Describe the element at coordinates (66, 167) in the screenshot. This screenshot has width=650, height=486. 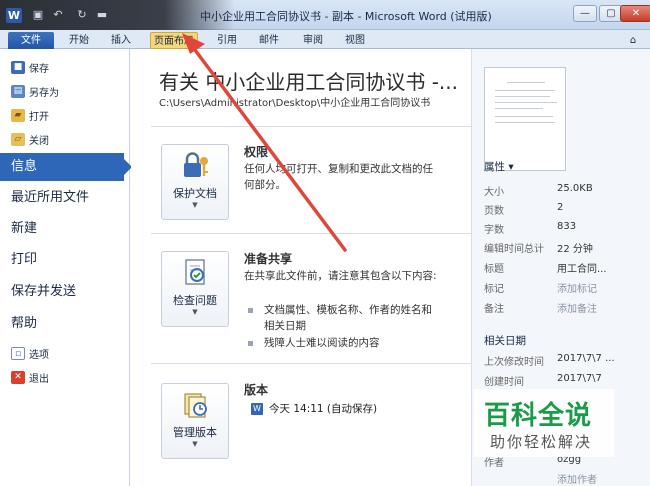
I see `nav-info: 信息` at that location.